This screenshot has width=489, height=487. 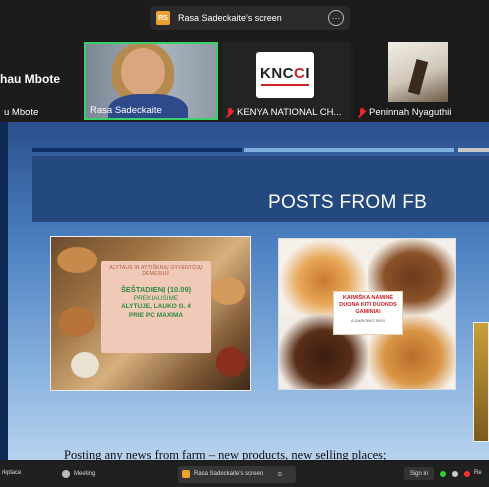 I want to click on taskbar-share: Rasa Sadeckaite's screen ⊙, so click(x=232, y=474).